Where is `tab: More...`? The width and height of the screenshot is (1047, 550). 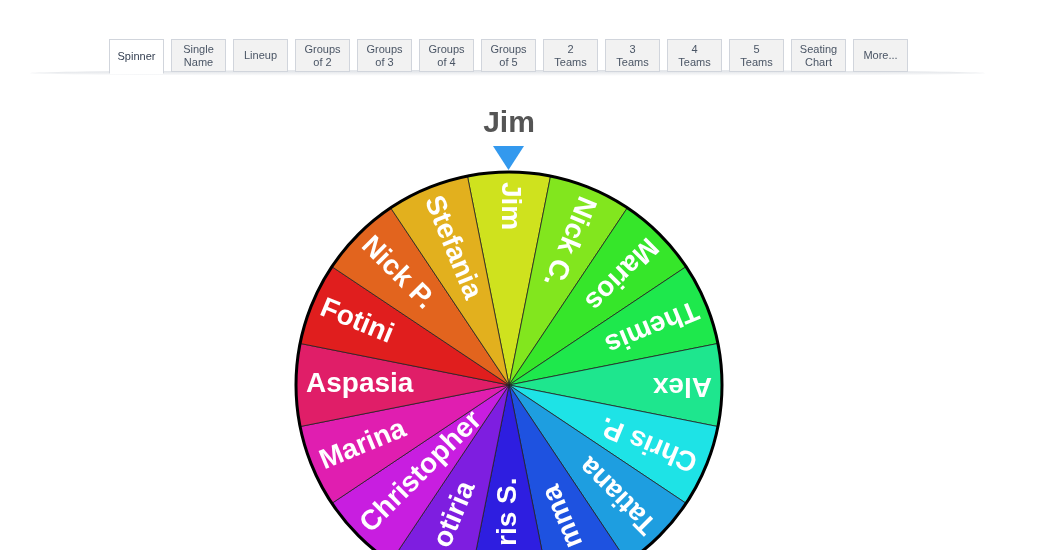 tab: More... is located at coordinates (880, 55).